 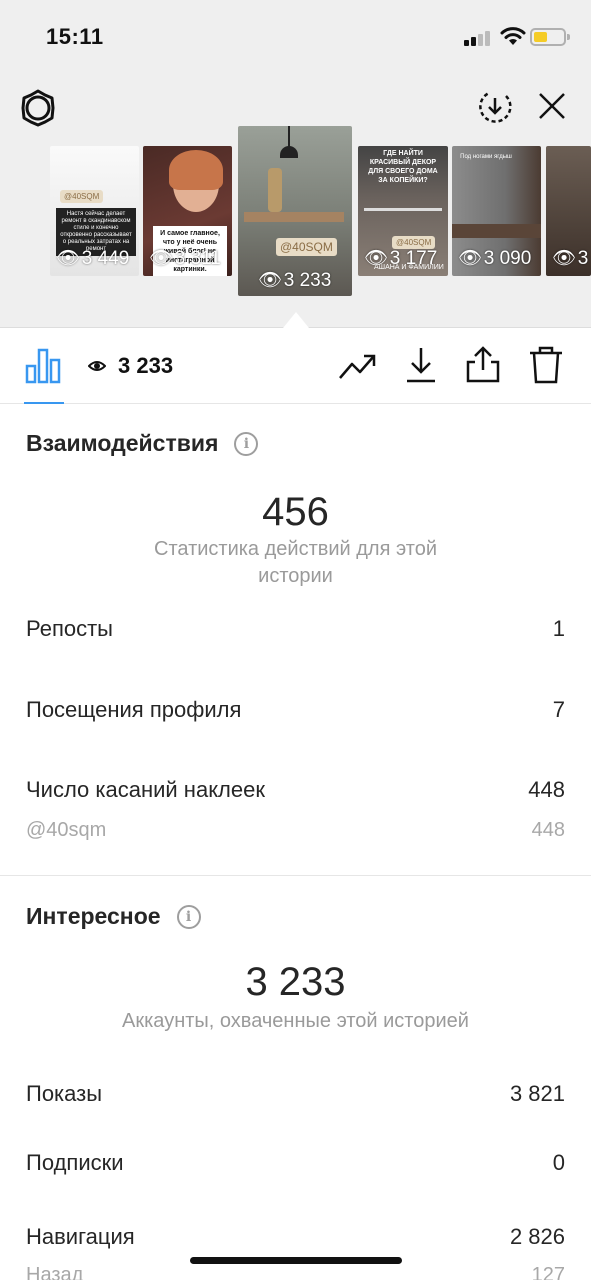 What do you see at coordinates (295, 629) in the screenshot?
I see `stat-row: Репосты 1` at bounding box center [295, 629].